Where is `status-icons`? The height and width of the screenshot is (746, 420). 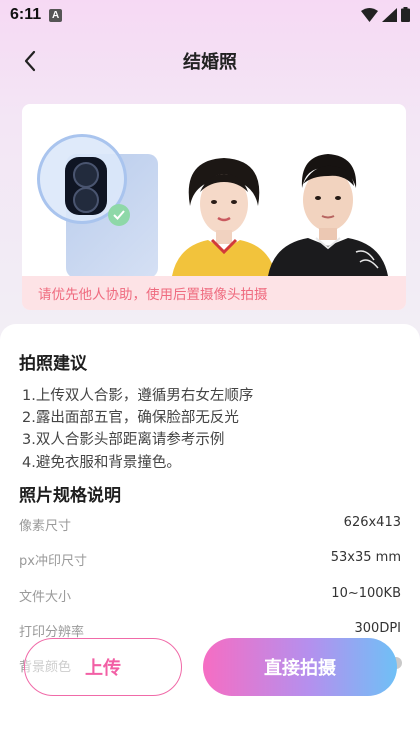 status-icons is located at coordinates (385, 14).